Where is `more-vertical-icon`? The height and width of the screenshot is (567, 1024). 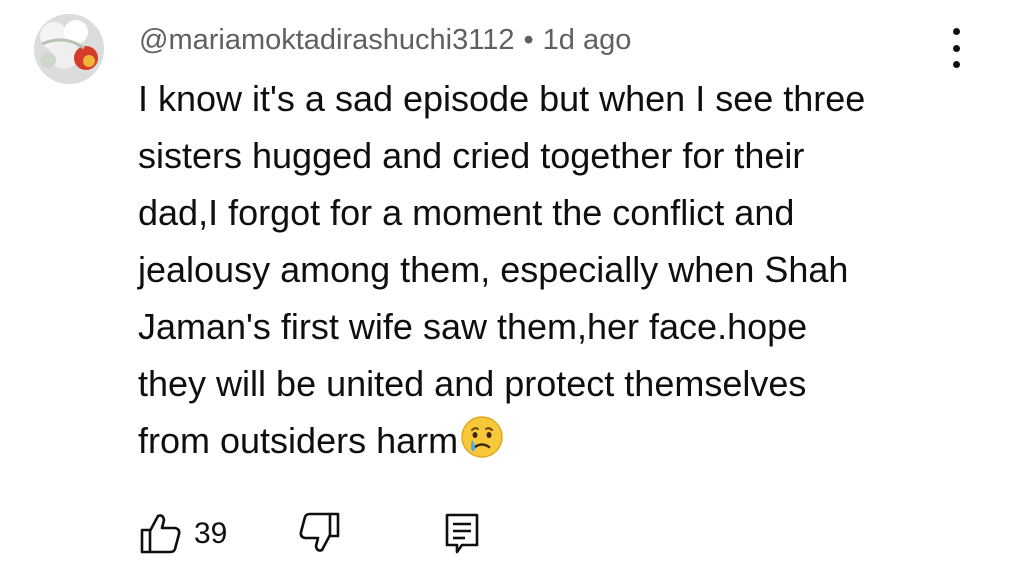 more-vertical-icon is located at coordinates (956, 48).